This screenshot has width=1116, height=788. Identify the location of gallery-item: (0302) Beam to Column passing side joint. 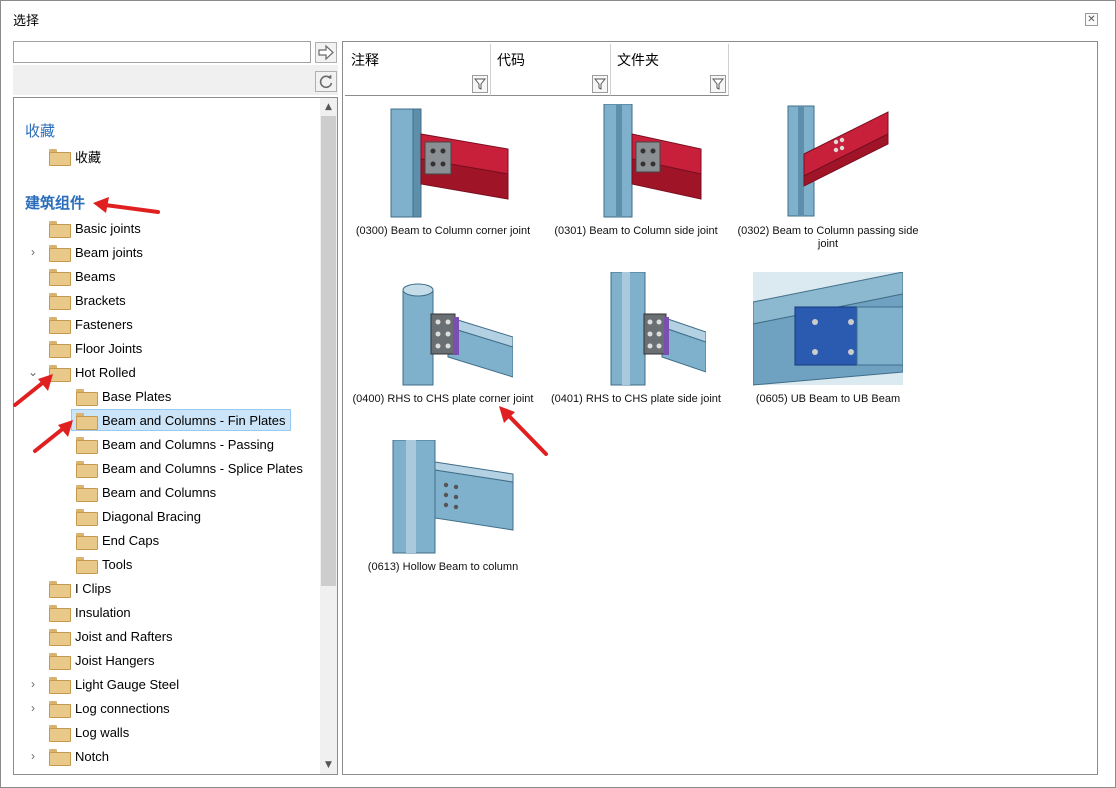
(828, 177).